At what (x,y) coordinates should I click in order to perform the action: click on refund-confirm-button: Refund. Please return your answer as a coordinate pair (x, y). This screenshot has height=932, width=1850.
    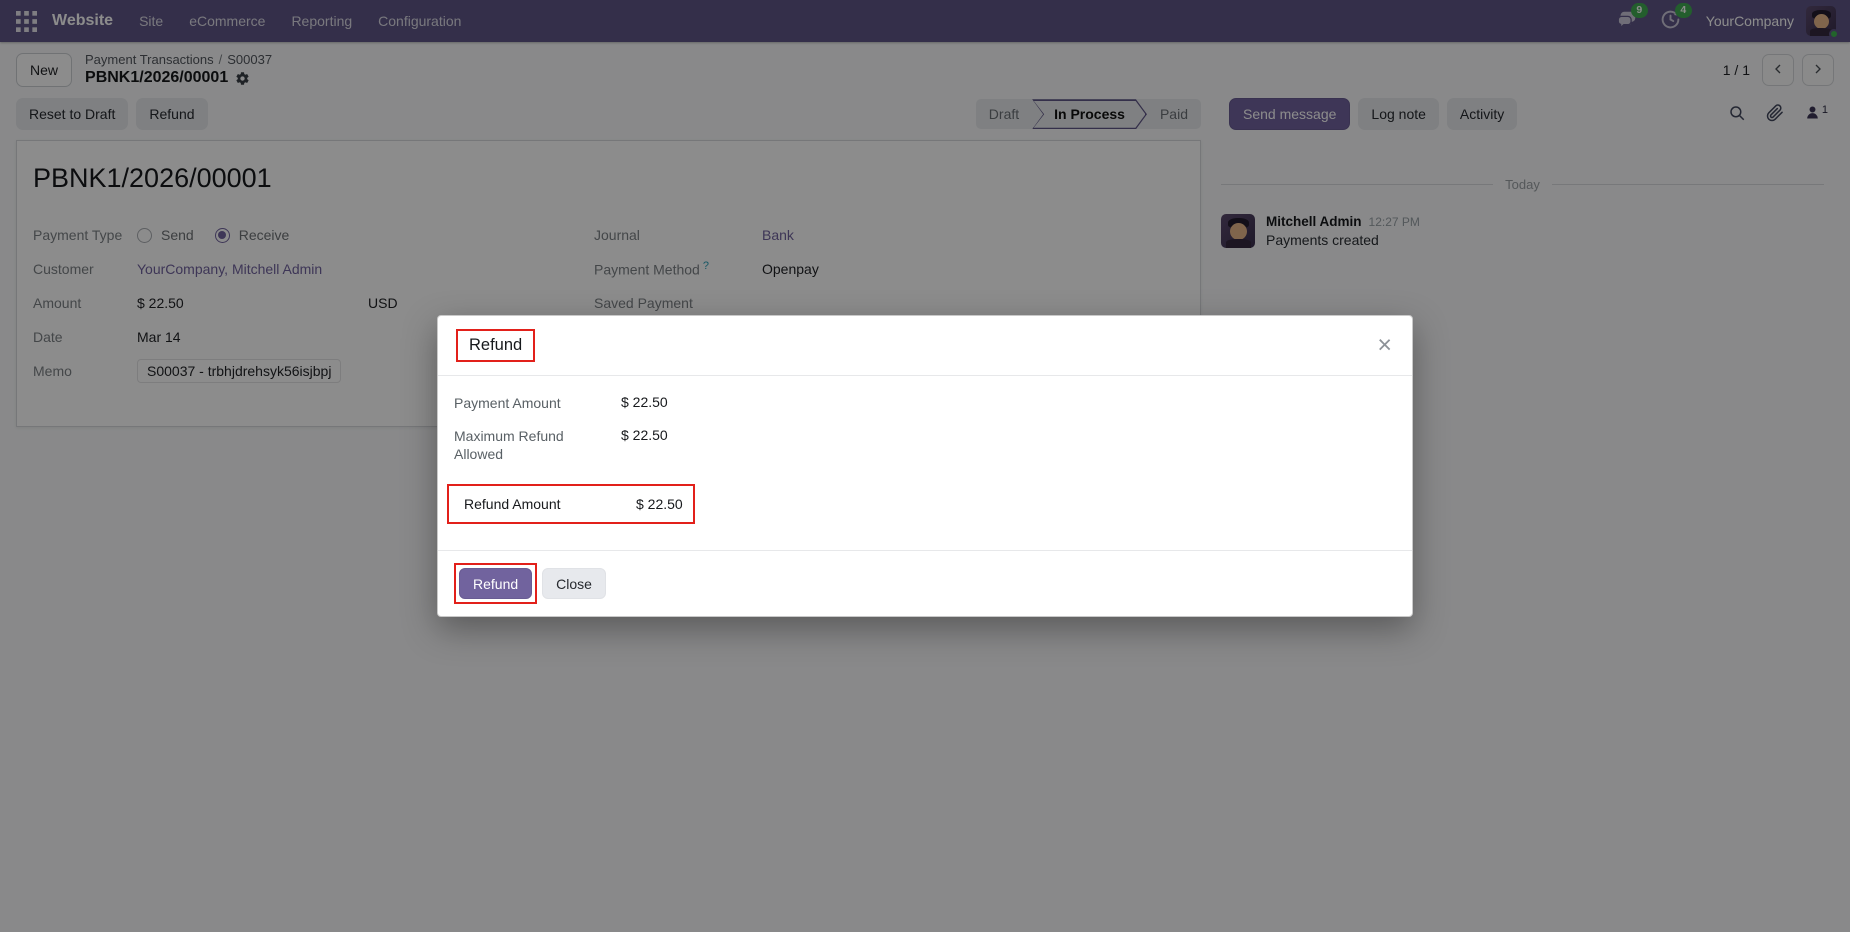
    Looking at the image, I should click on (496, 583).